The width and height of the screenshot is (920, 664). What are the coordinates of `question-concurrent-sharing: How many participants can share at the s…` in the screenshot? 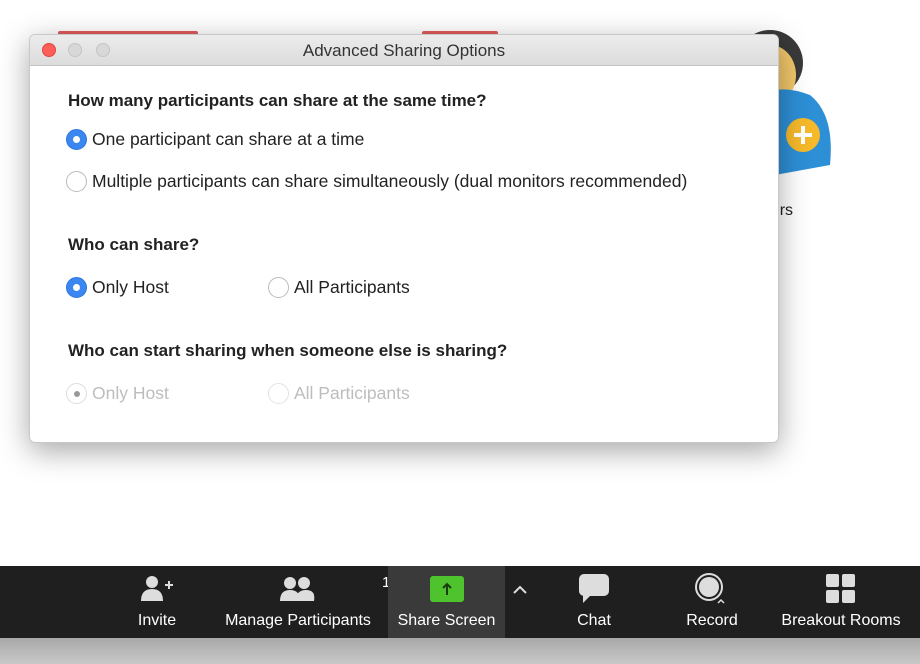 It's located at (277, 100).